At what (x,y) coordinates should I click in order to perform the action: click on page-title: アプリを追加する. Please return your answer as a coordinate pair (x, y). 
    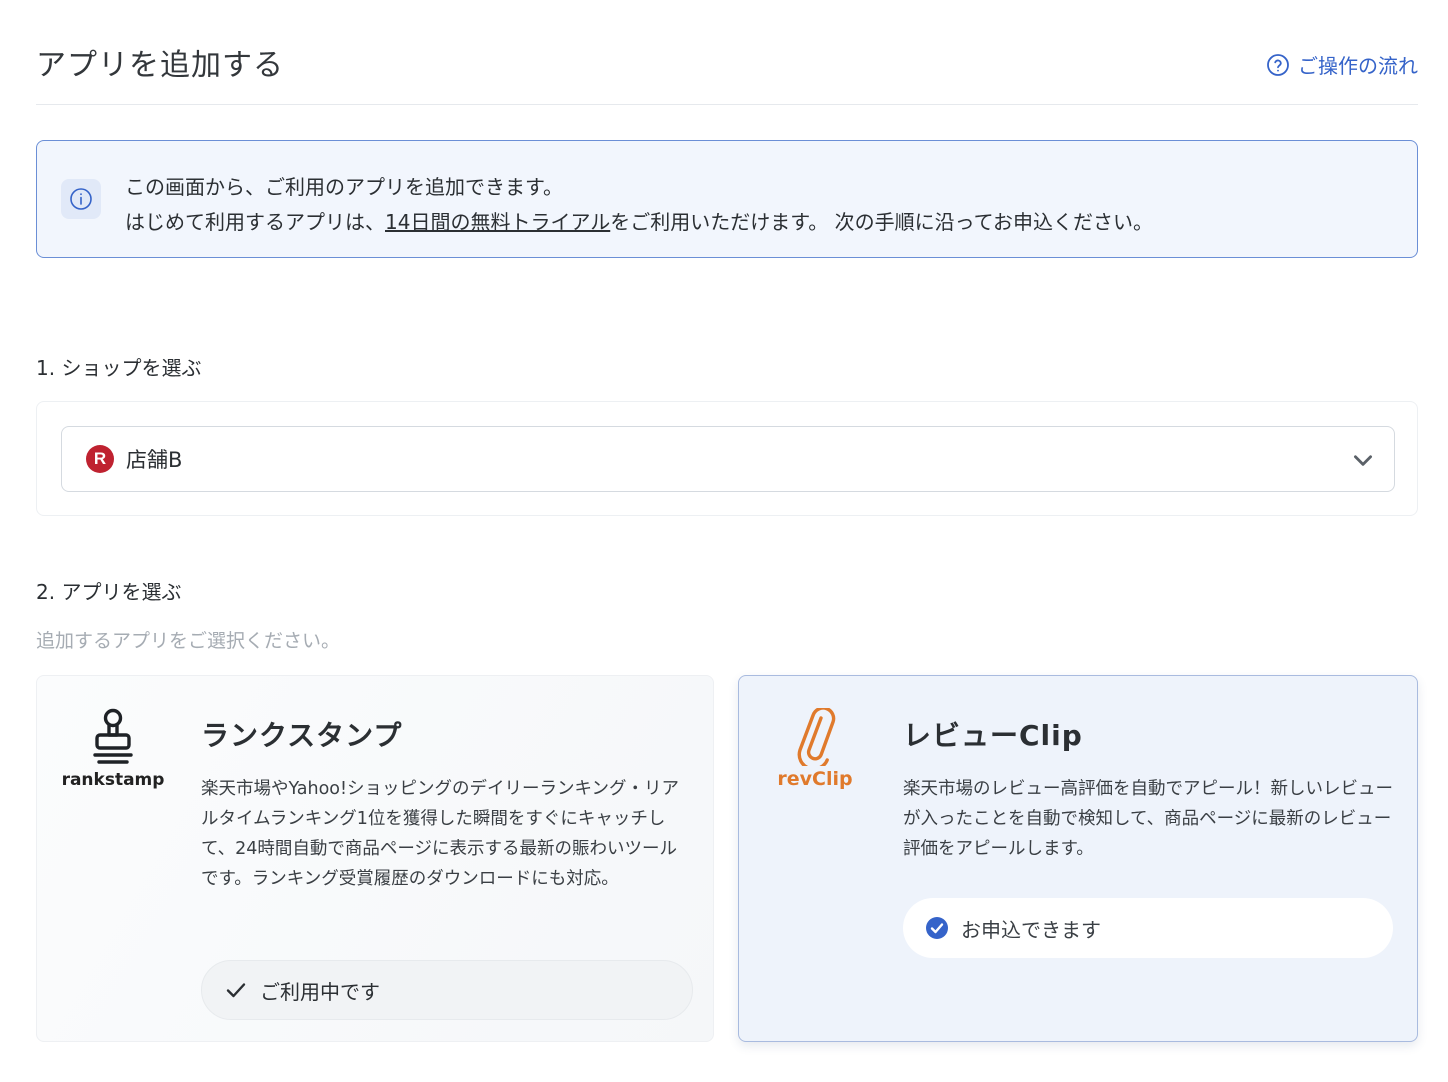
    Looking at the image, I should click on (160, 65).